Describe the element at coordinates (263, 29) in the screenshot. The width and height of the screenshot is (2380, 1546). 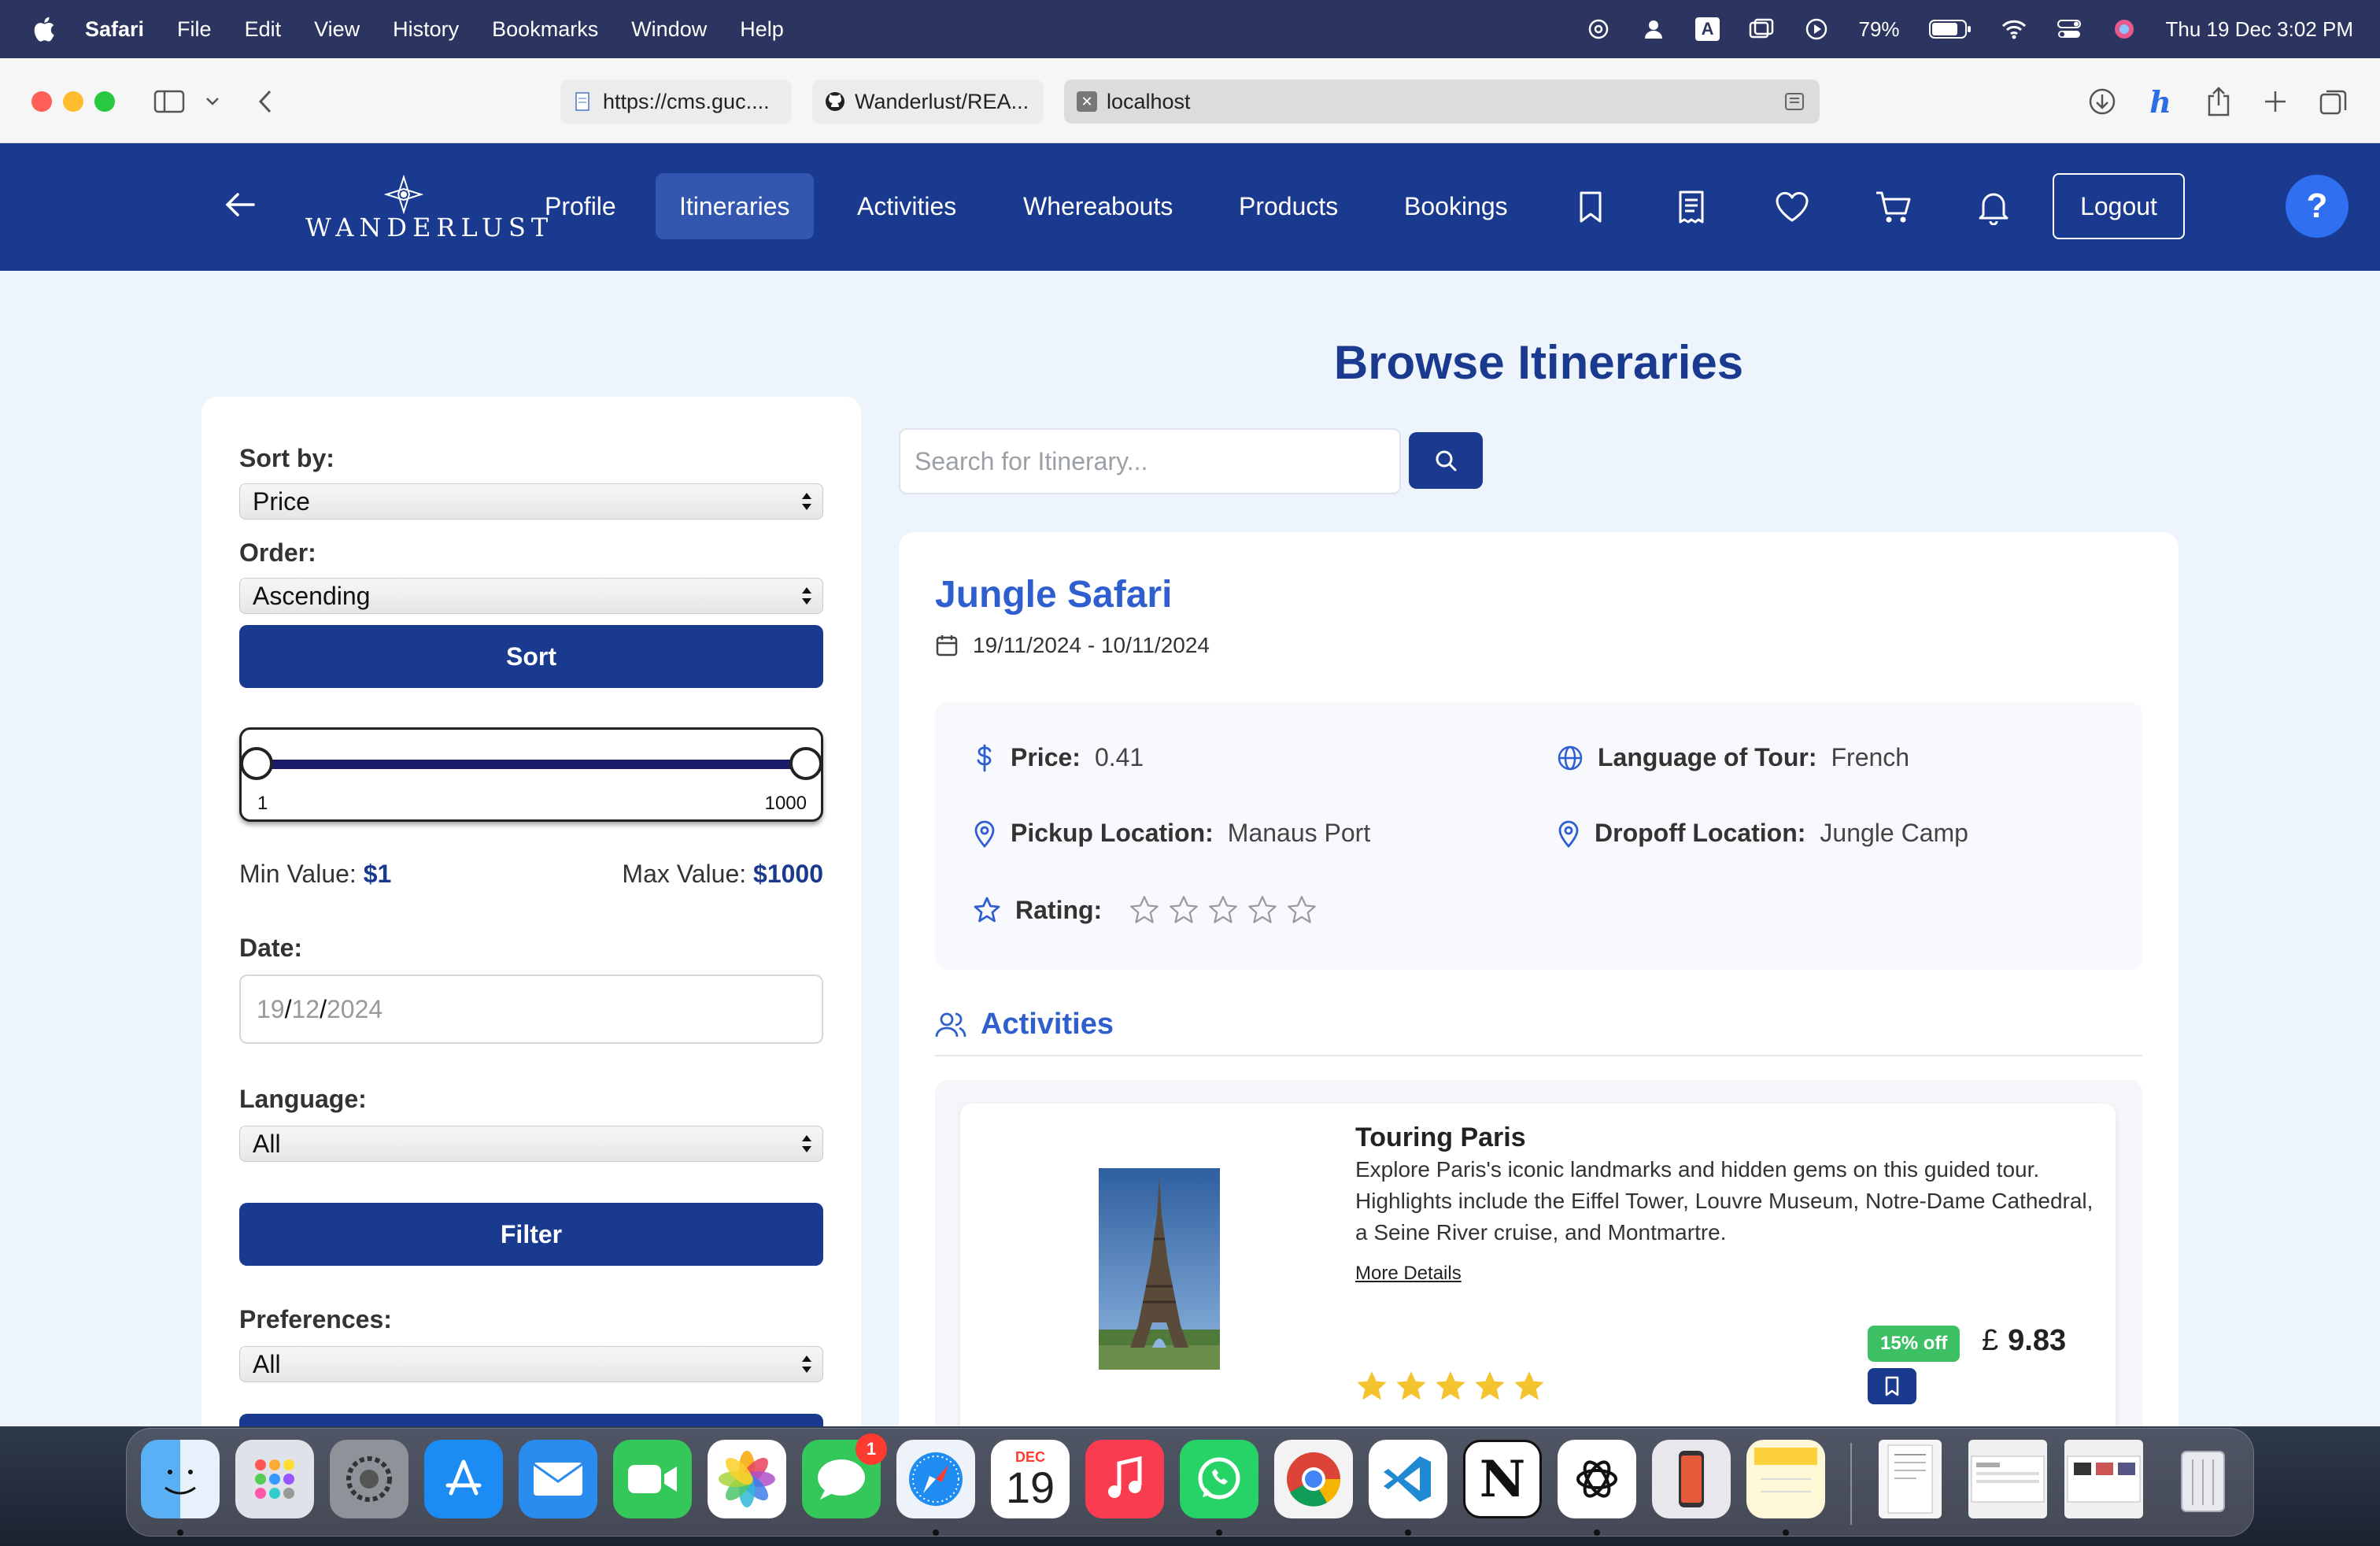
I see `menu-edit: Edit` at that location.